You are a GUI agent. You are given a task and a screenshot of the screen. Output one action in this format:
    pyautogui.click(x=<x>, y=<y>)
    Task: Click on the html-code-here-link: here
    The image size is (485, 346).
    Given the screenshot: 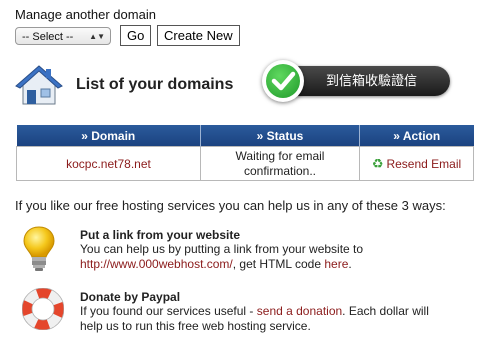 What is the action you would take?
    pyautogui.click(x=336, y=264)
    